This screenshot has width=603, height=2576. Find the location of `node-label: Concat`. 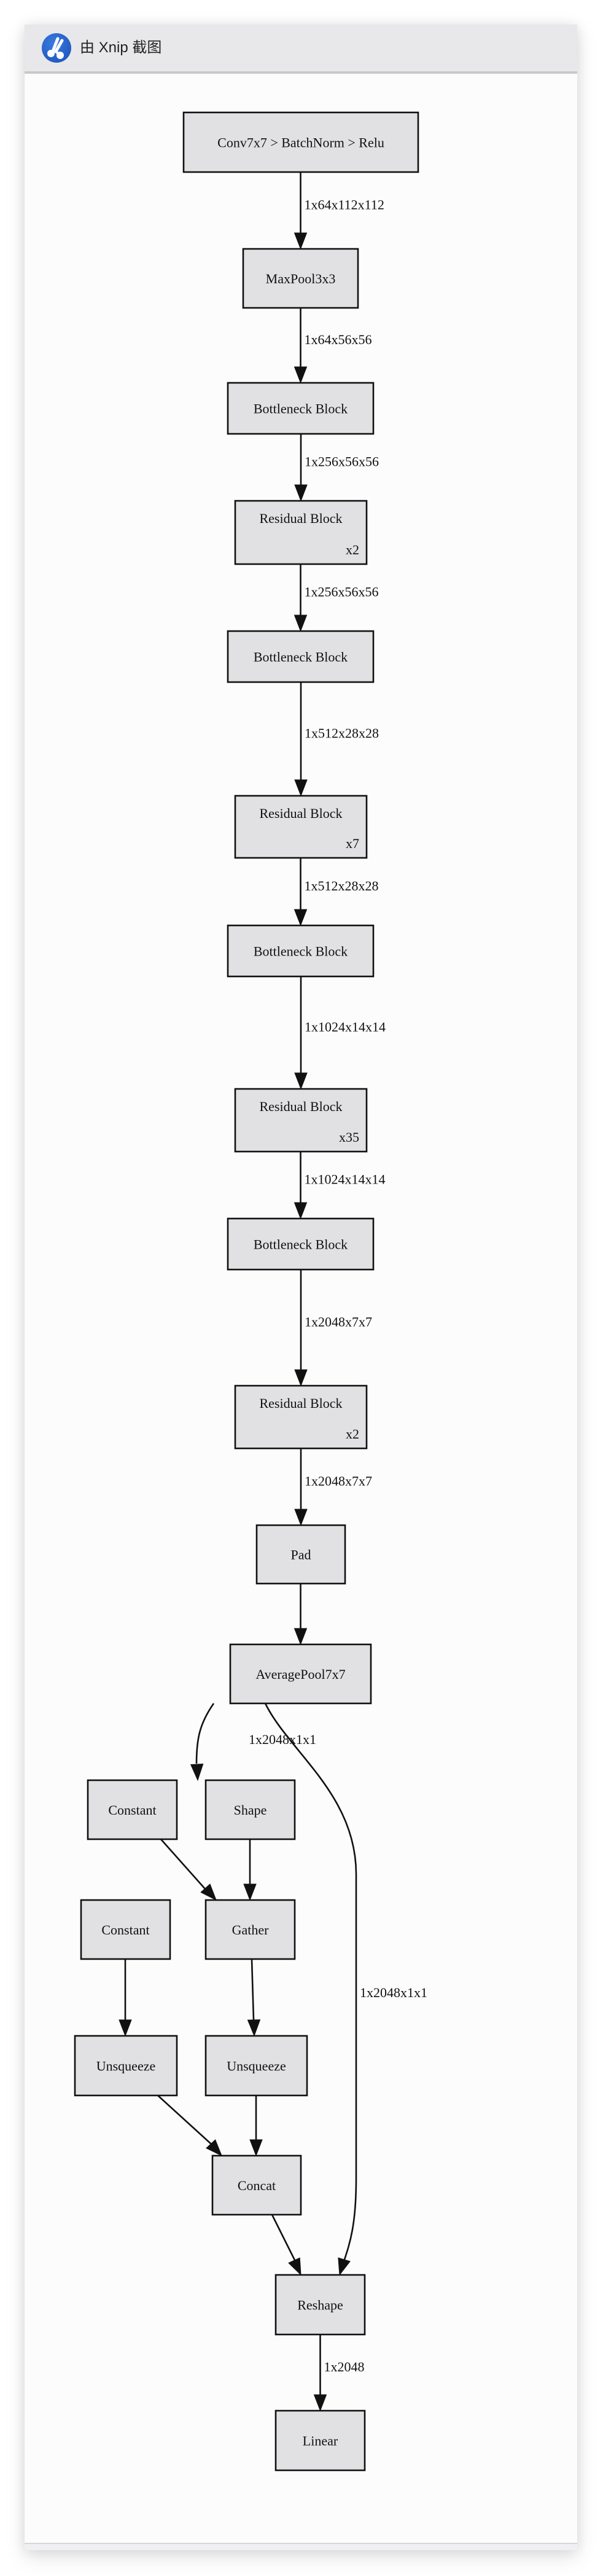

node-label: Concat is located at coordinates (257, 2185).